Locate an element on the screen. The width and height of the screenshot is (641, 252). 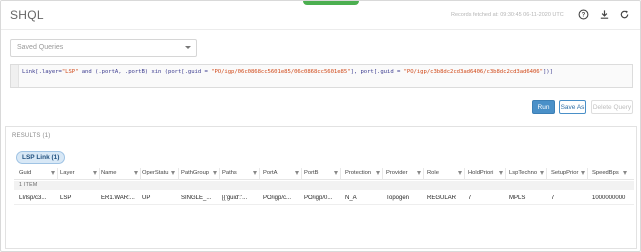
cell-role: REGULAR is located at coordinates (442, 198).